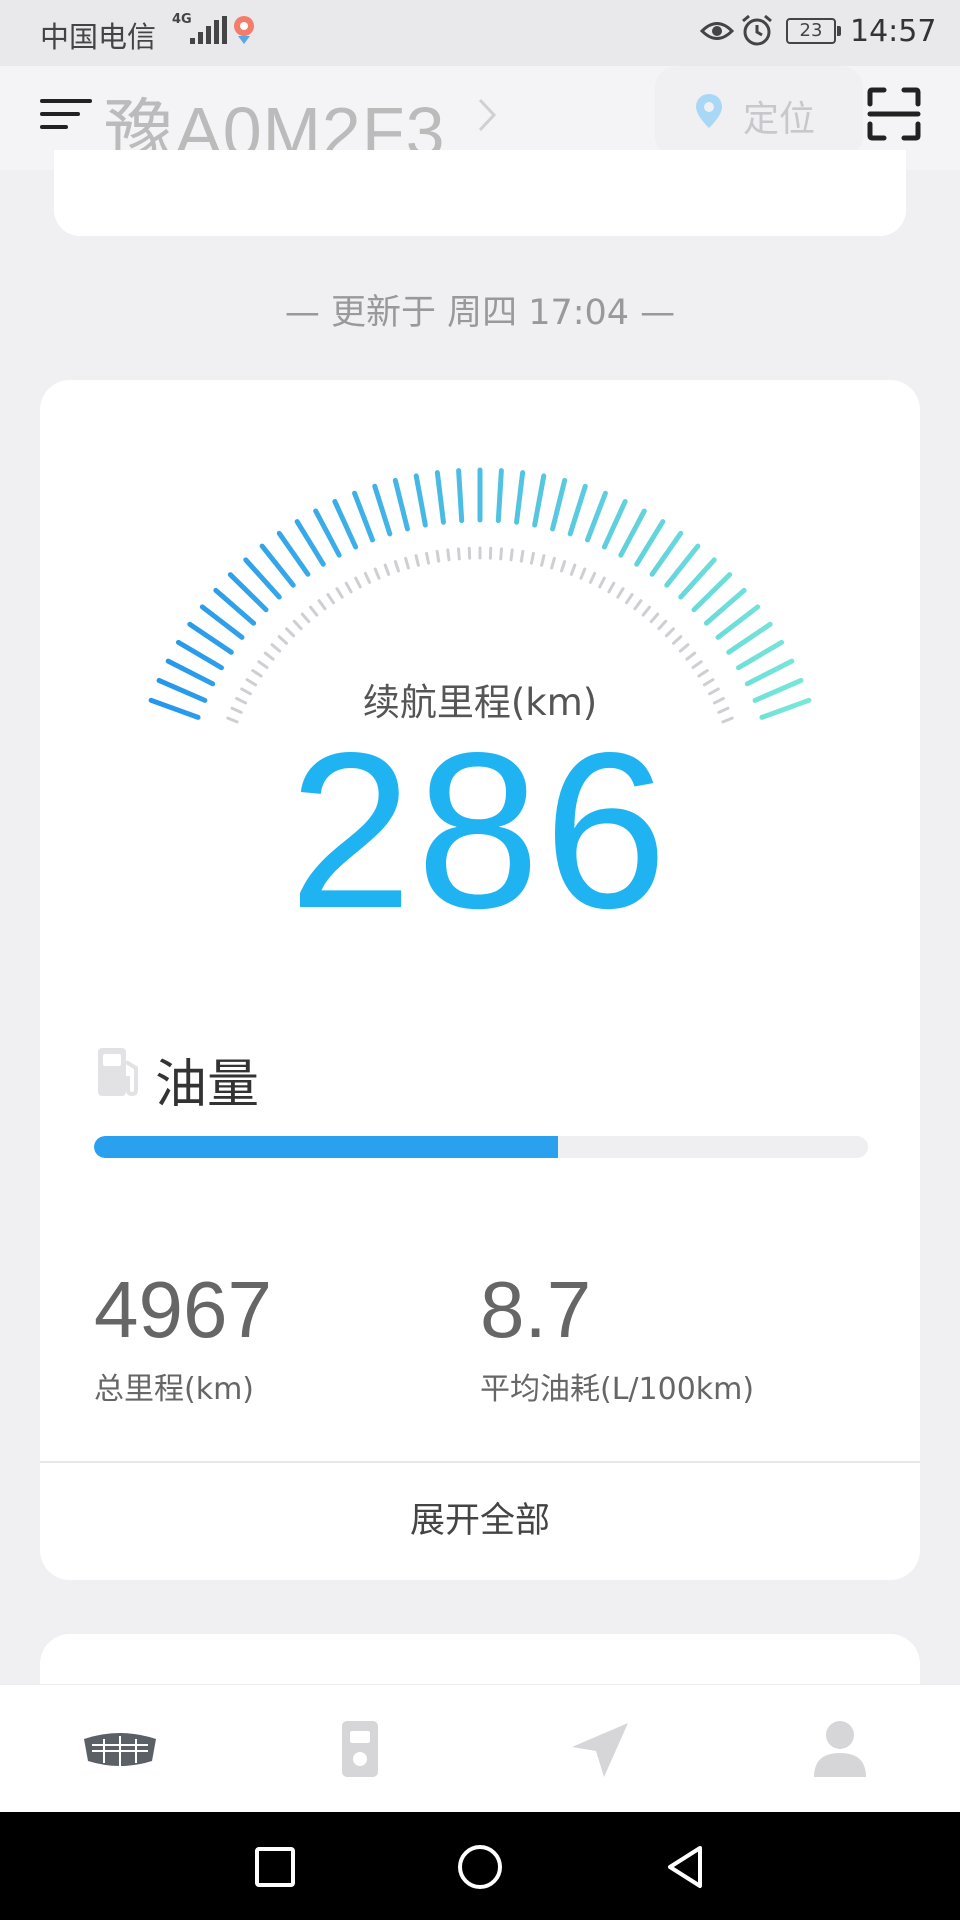 The image size is (960, 1920). What do you see at coordinates (360, 1749) in the screenshot?
I see `car-key-icon` at bounding box center [360, 1749].